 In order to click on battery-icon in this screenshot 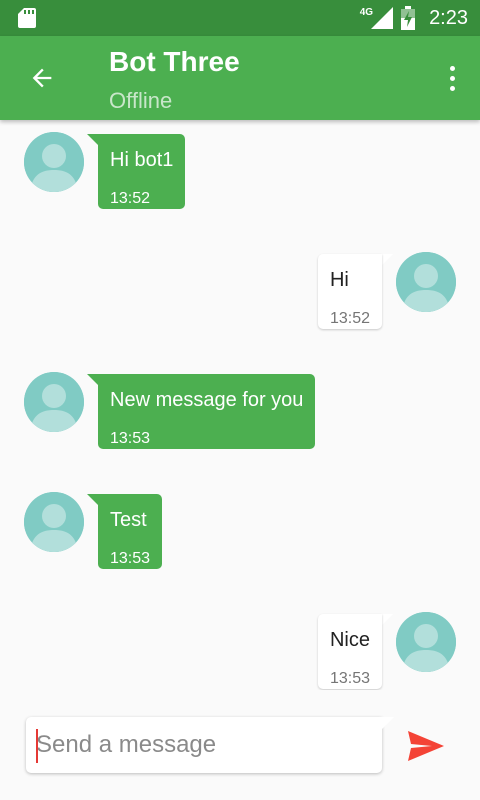, I will do `click(408, 18)`.